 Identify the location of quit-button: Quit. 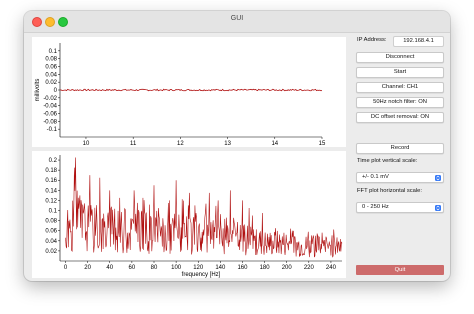
(400, 270).